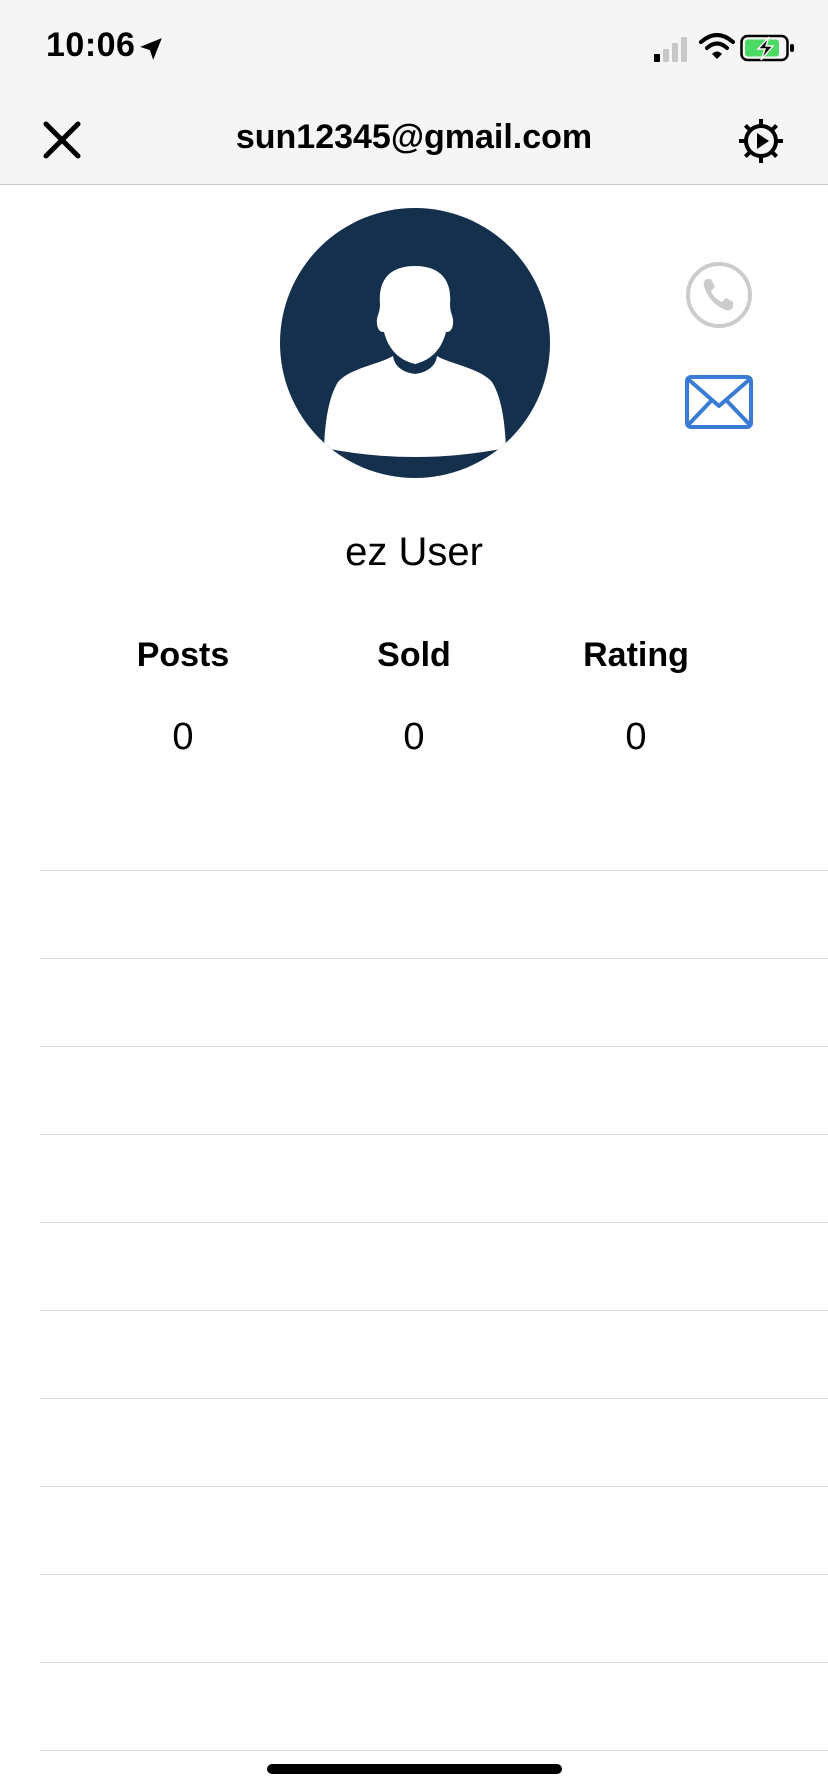  I want to click on home-indicator, so click(414, 1769).